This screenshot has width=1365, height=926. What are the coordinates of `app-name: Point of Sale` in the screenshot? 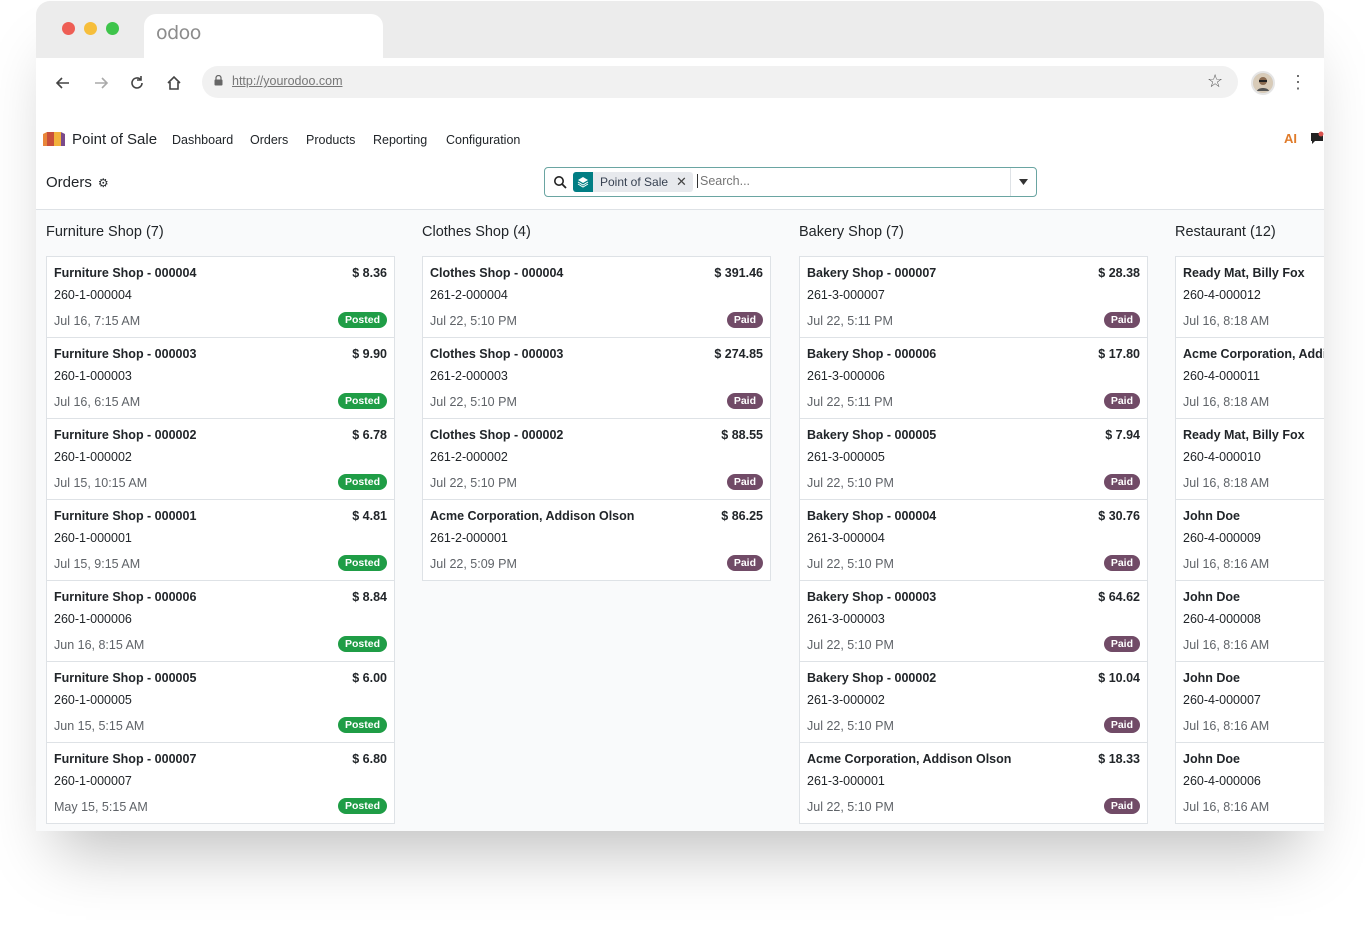 It's located at (114, 139).